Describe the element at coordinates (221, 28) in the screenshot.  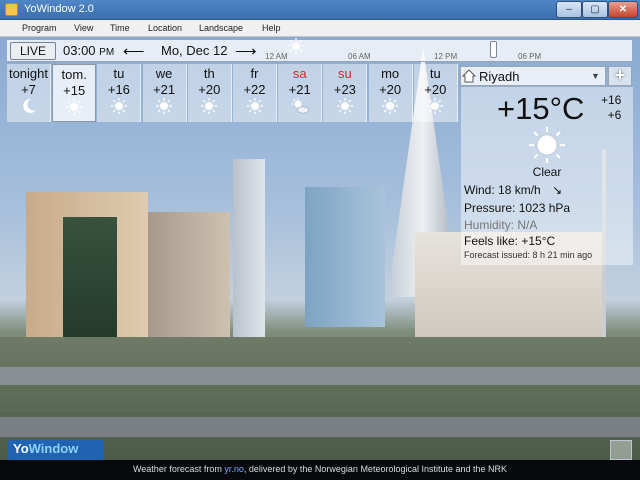
I see `menu-landscape: Landscape` at that location.